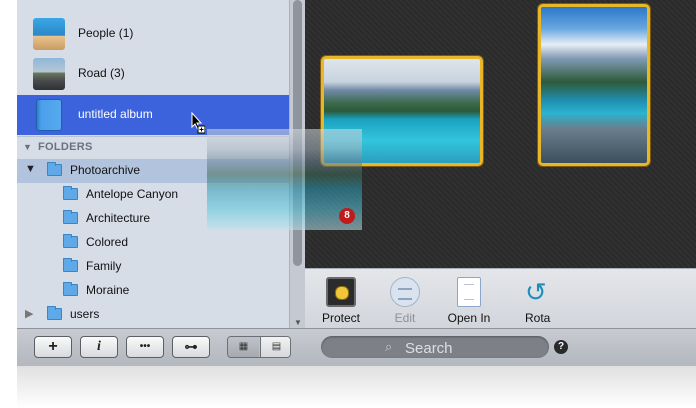 The image size is (696, 408). I want to click on protect-safe-icon, so click(341, 292).